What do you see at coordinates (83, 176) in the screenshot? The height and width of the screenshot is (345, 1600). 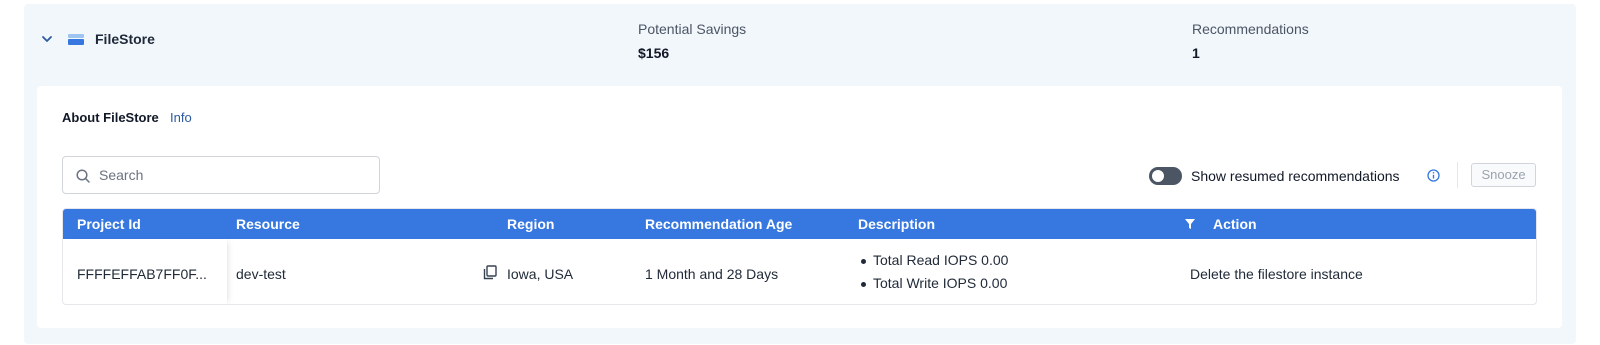 I see `search-icon` at bounding box center [83, 176].